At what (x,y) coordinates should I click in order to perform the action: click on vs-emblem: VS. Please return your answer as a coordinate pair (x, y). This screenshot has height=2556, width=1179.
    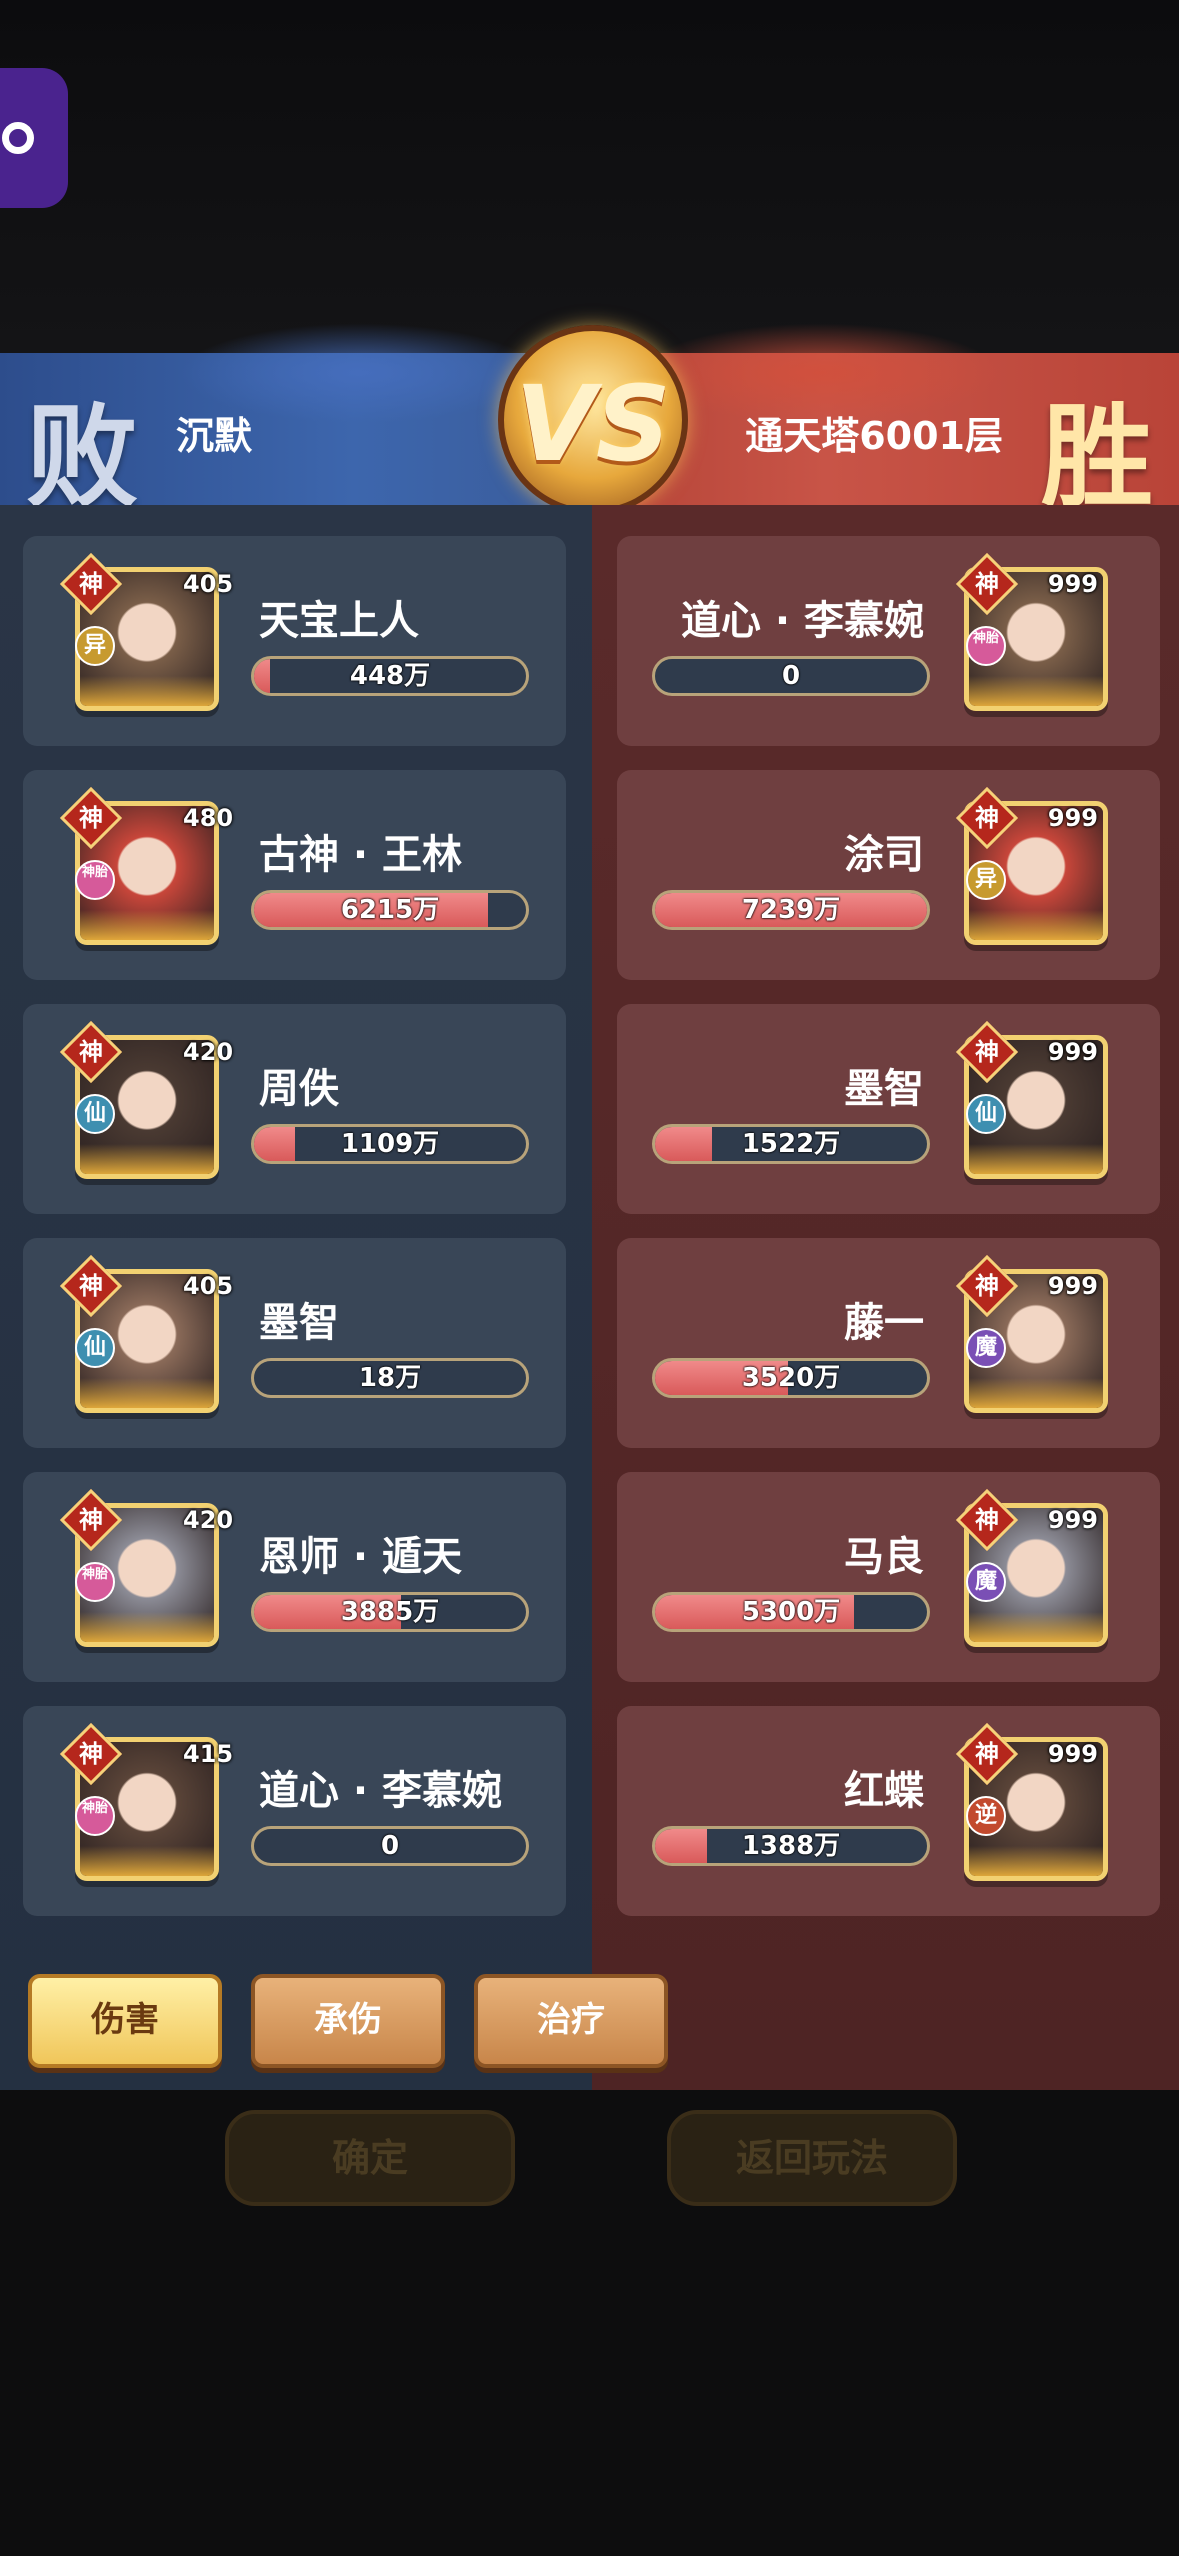
    Looking at the image, I should click on (593, 420).